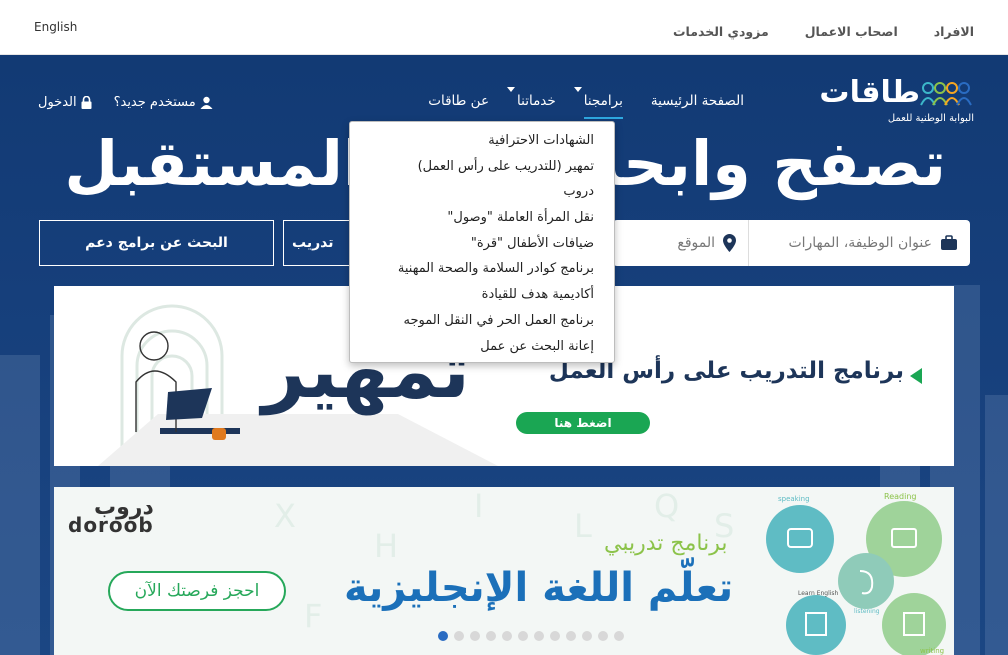 Image resolution: width=1008 pixels, height=655 pixels. I want to click on skill-reading: Reading, so click(900, 496).